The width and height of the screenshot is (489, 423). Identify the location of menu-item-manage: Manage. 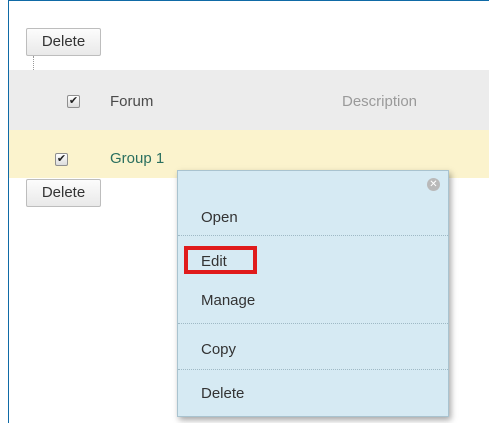
(228, 300).